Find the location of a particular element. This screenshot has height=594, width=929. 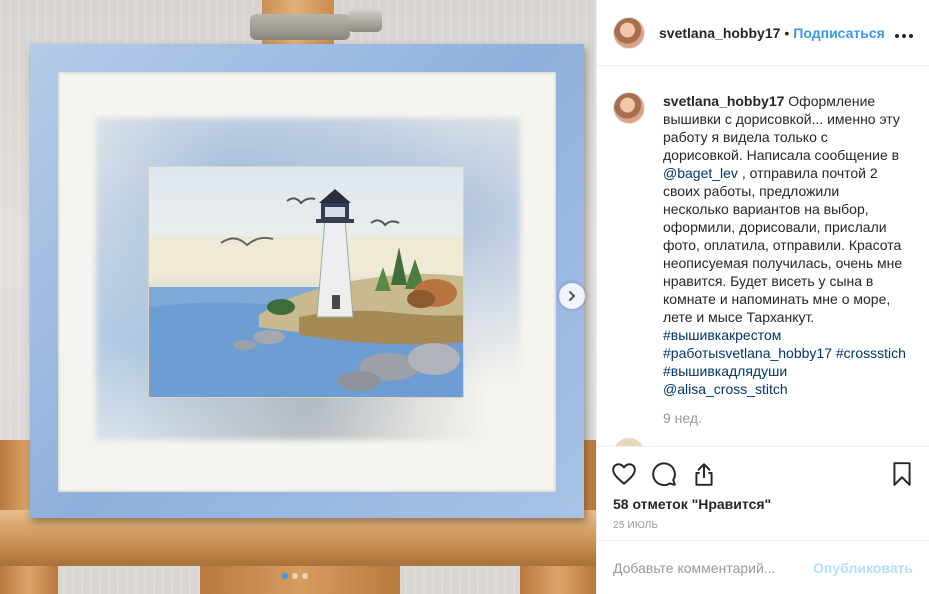

caption-timestamp: 9 нед. is located at coordinates (682, 418).